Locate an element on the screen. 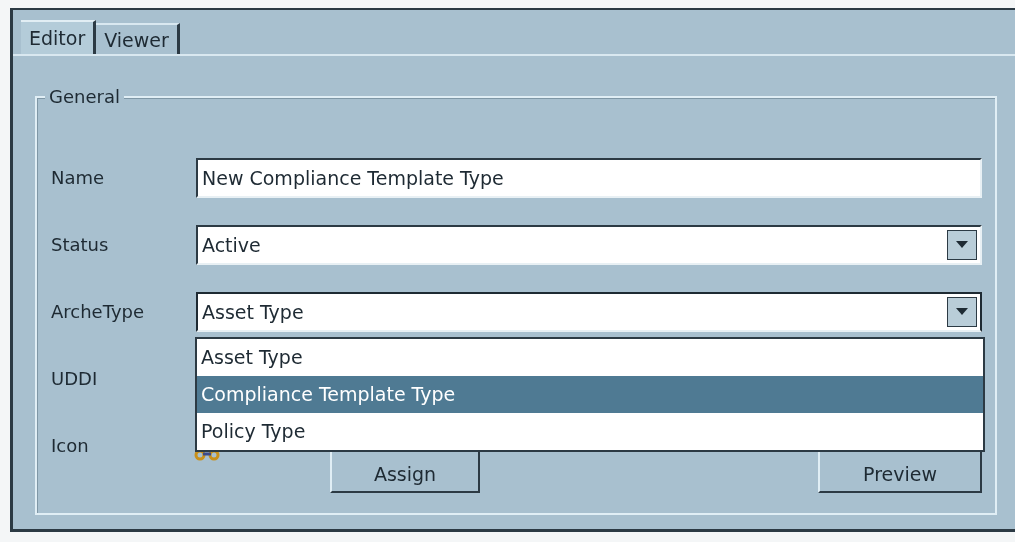 This screenshot has height=542, width=1015. field-label: ArcheType is located at coordinates (98, 311).